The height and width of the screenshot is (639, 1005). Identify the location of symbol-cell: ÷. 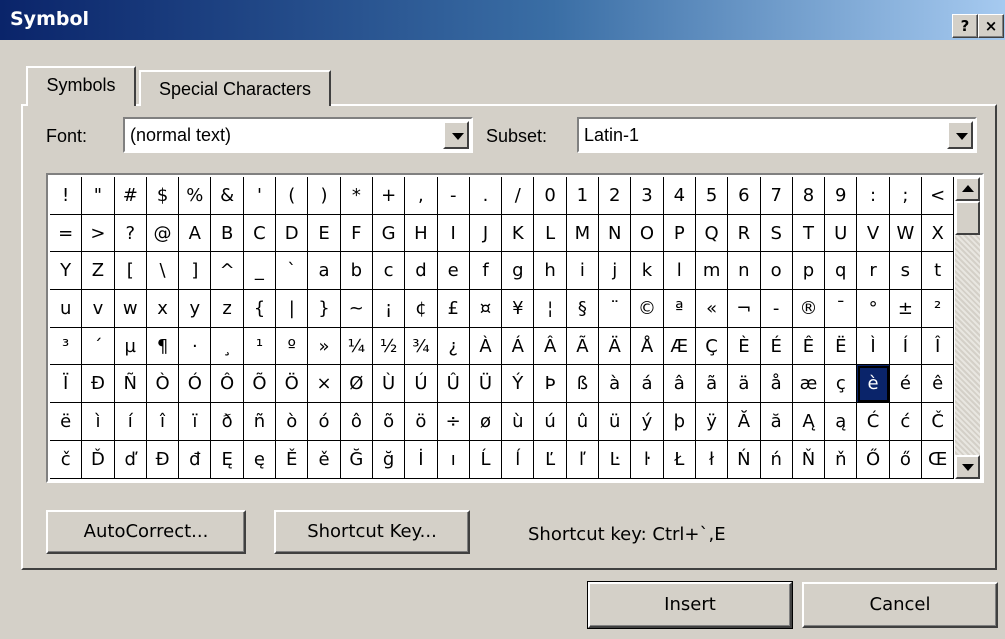
(453, 422).